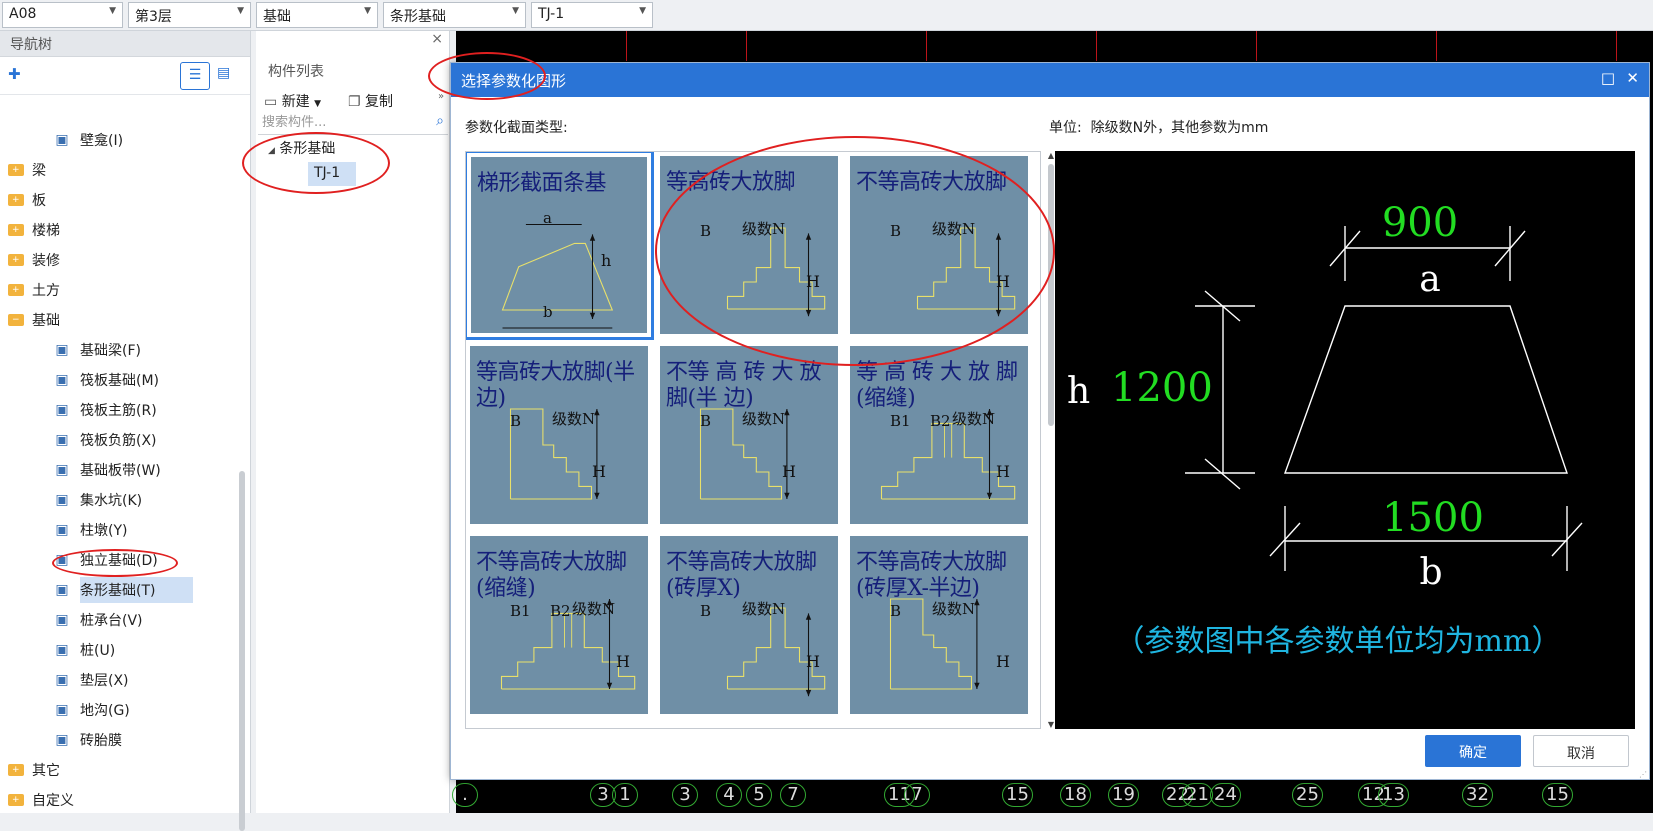 The image size is (1653, 831). What do you see at coordinates (454, 15) in the screenshot?
I see `type-dropdown: 条形基础 ▼` at bounding box center [454, 15].